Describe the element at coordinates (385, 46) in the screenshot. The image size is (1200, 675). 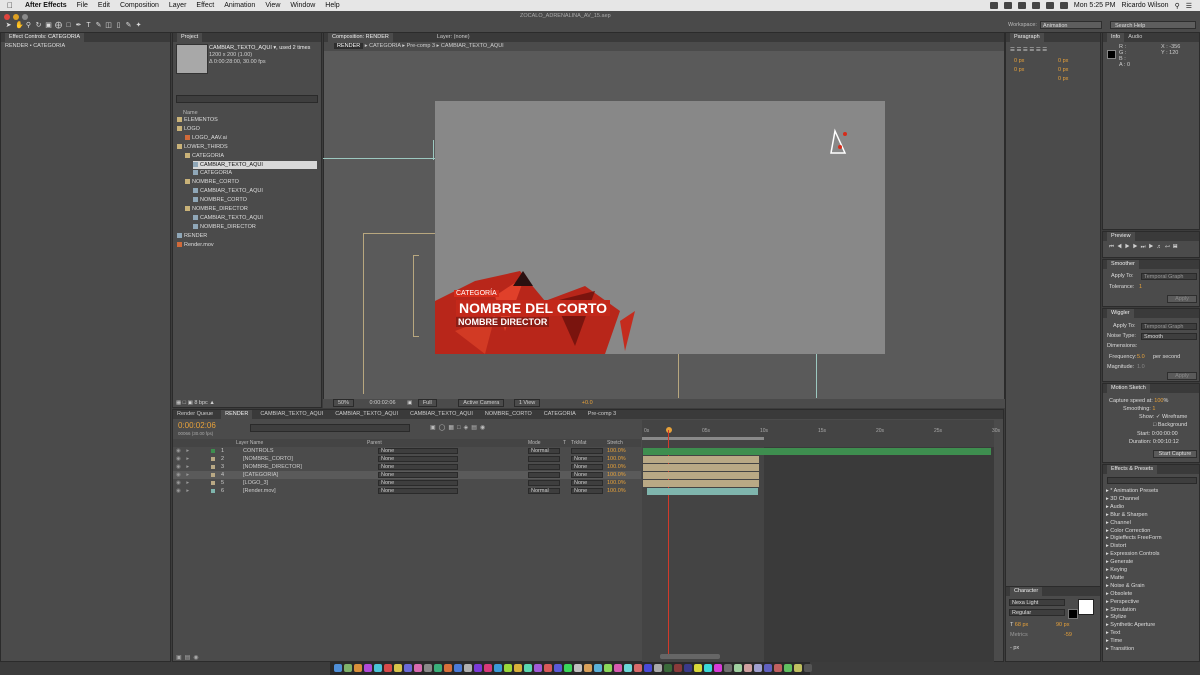
I see `breadcrumb-categoria: CATEGORIA` at that location.